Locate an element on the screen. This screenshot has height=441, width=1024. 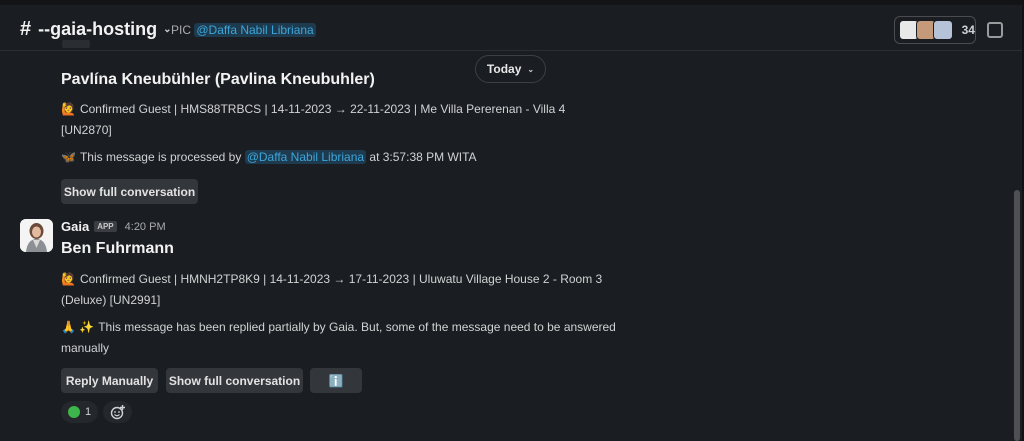
message-title: Ben Fuhrmann is located at coordinates (117, 248).